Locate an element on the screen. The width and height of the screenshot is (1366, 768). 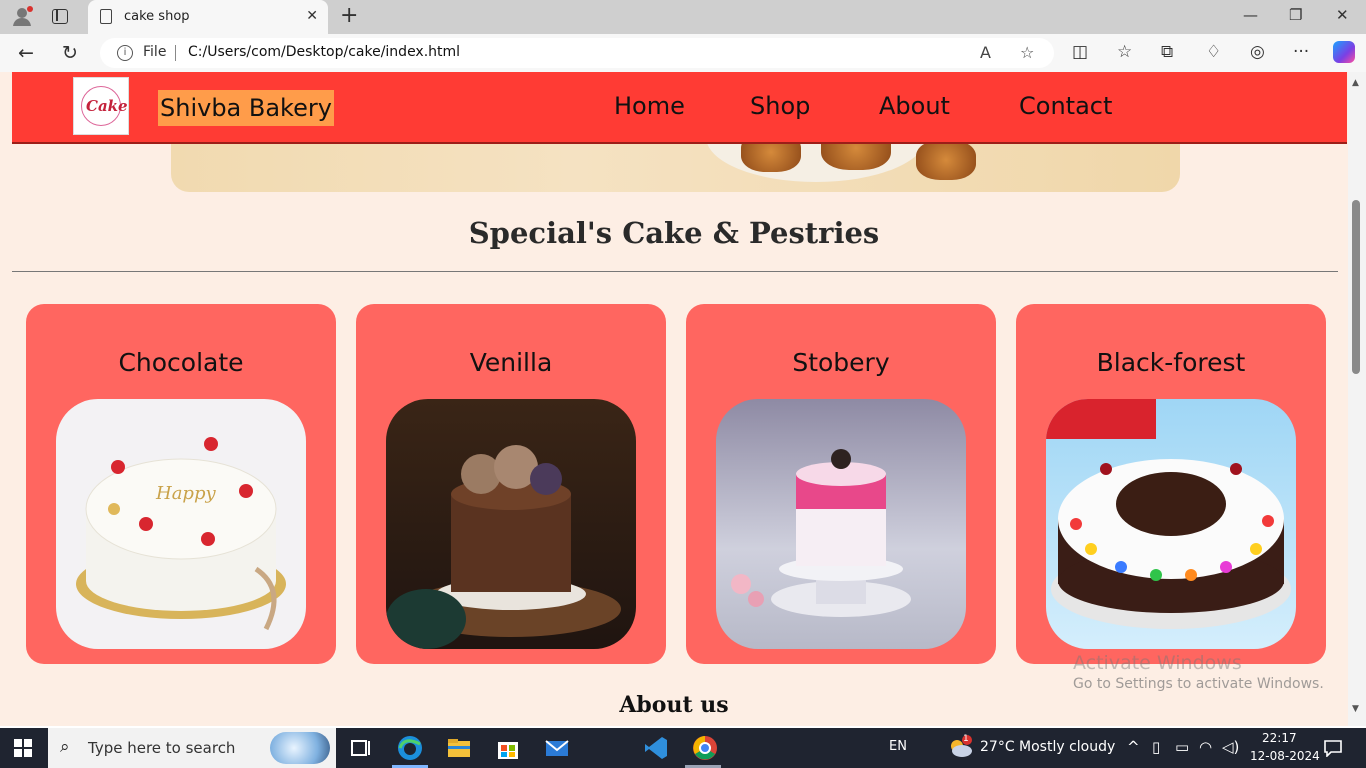
url-separator is located at coordinates (175, 53).